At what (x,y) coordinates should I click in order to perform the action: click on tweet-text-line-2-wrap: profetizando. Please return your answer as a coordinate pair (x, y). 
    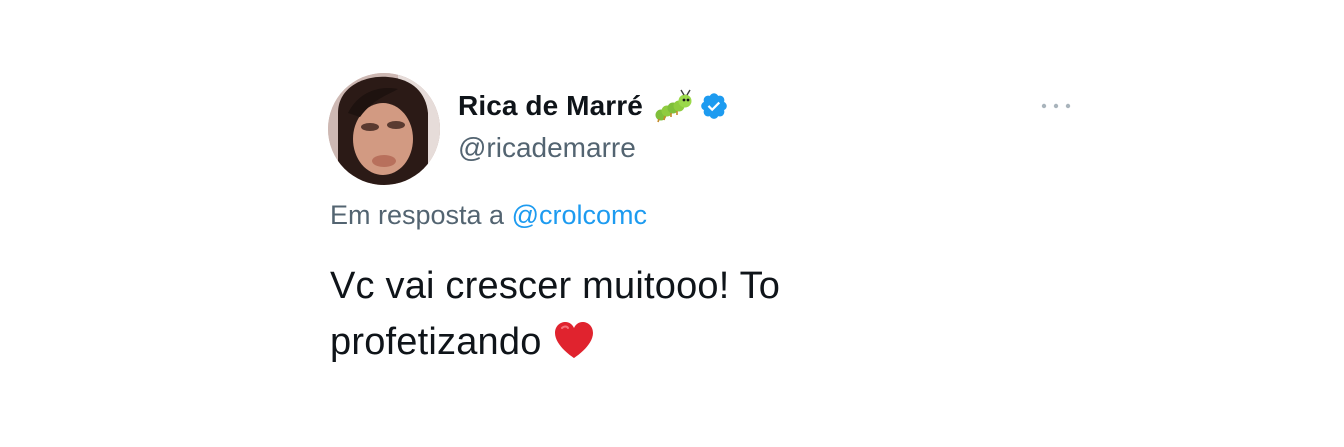
    Looking at the image, I should click on (650, 345).